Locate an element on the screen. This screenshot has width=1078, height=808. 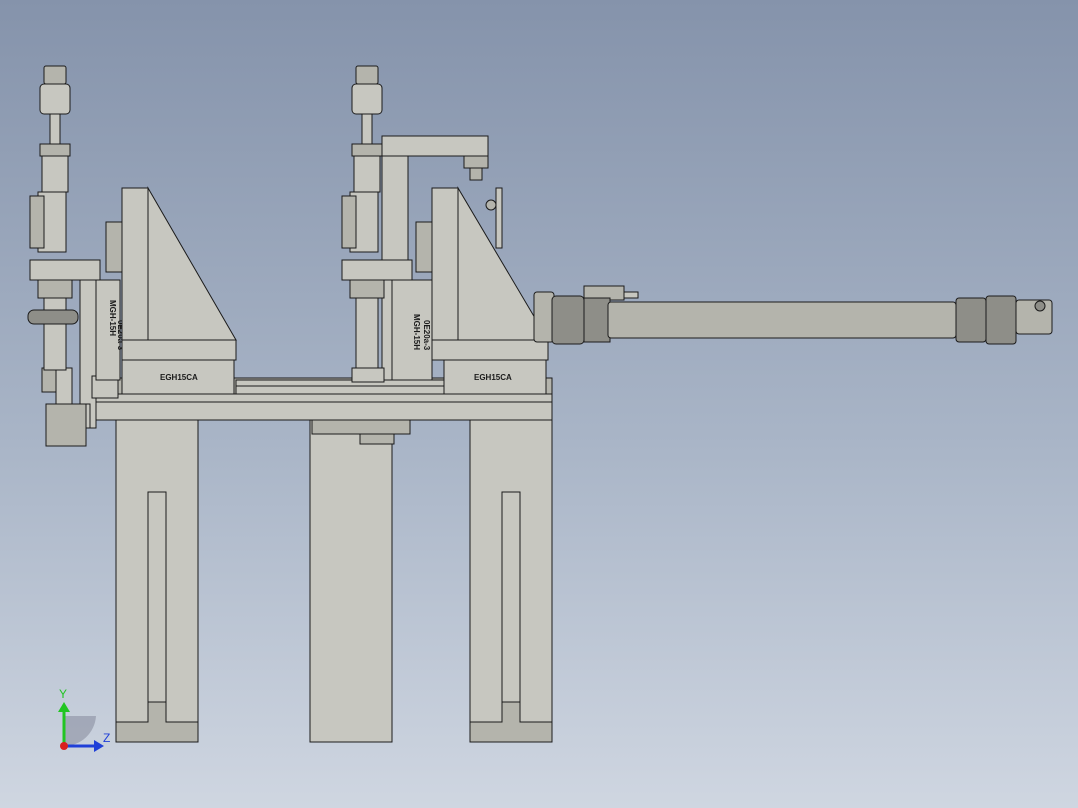
axis-triad: Y Z is located at coordinates (84, 719).